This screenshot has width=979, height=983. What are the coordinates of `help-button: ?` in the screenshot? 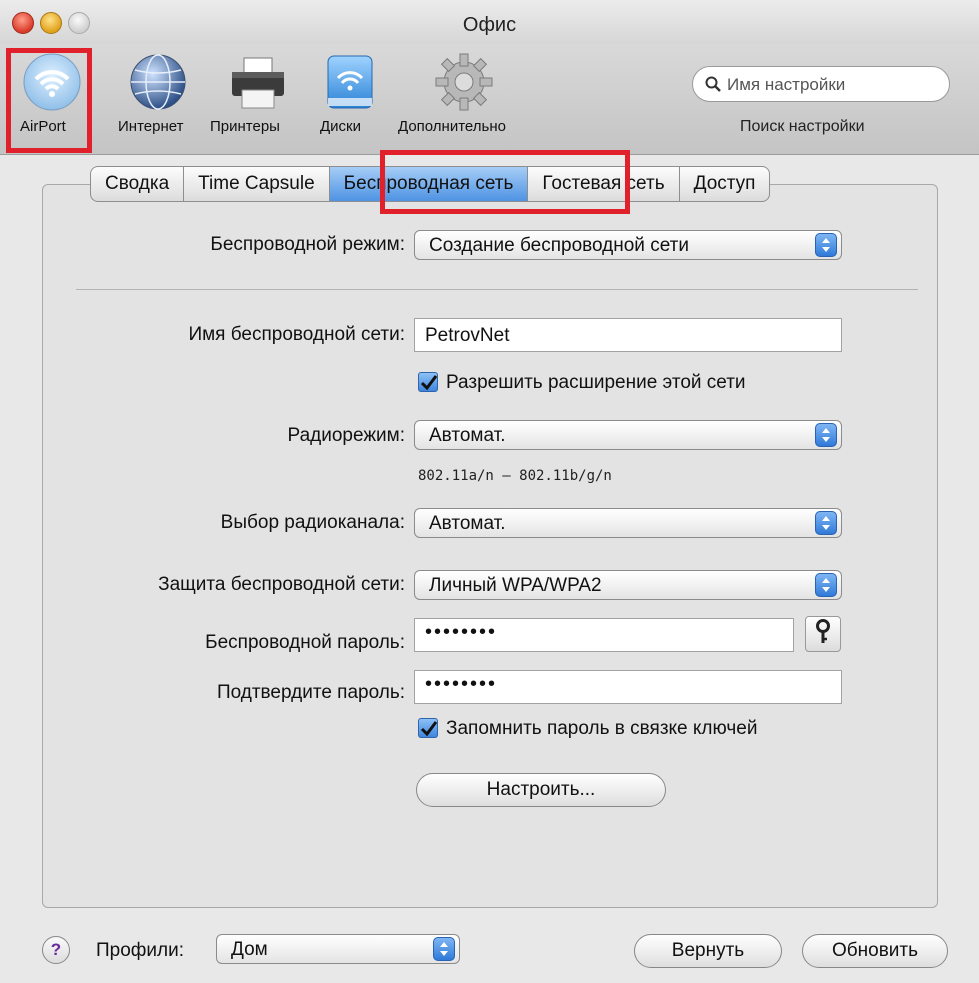 It's located at (56, 950).